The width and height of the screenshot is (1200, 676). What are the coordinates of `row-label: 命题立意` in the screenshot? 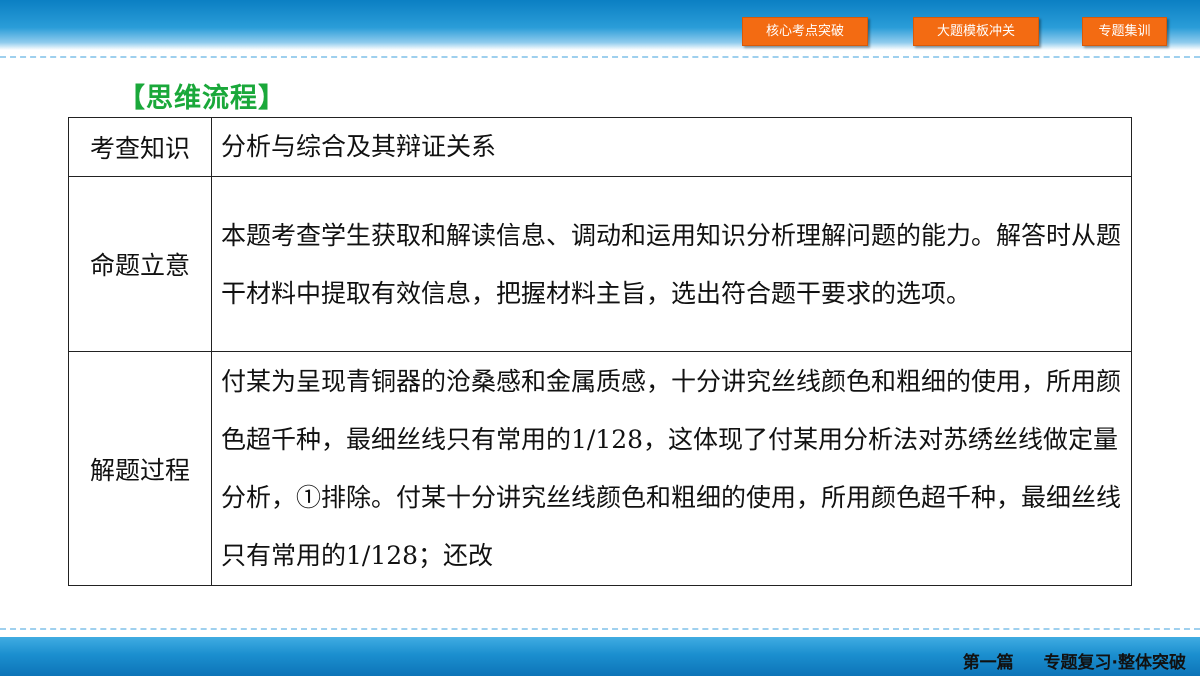 It's located at (140, 264).